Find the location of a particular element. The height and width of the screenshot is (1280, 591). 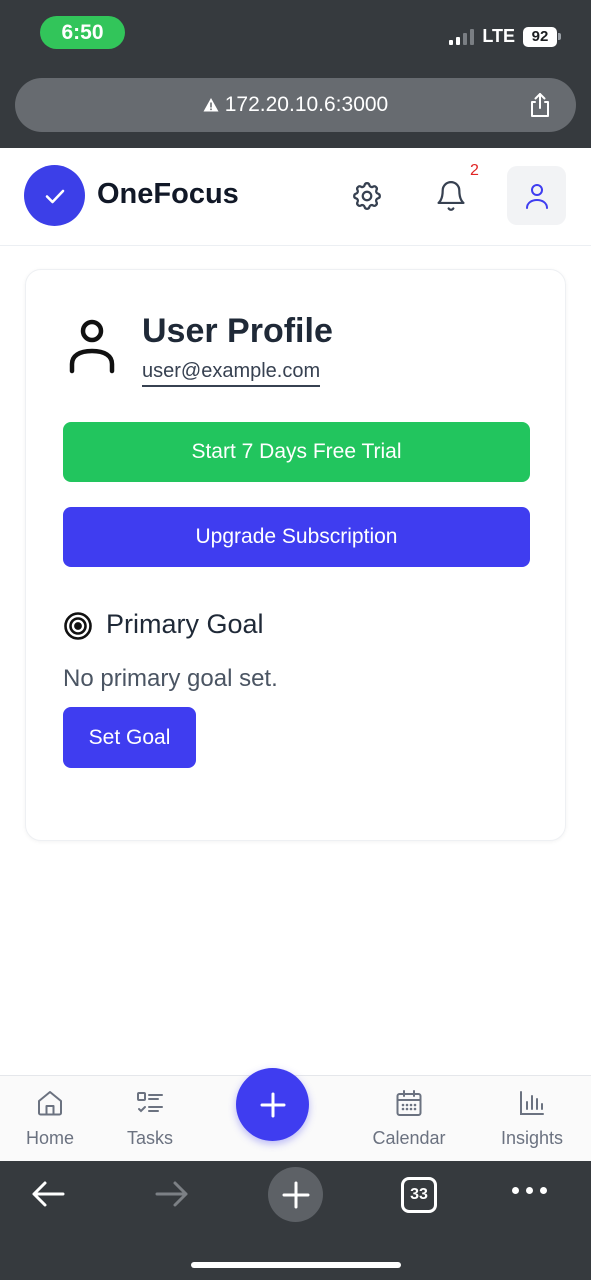

add-task-fab-button is located at coordinates (272, 1104).